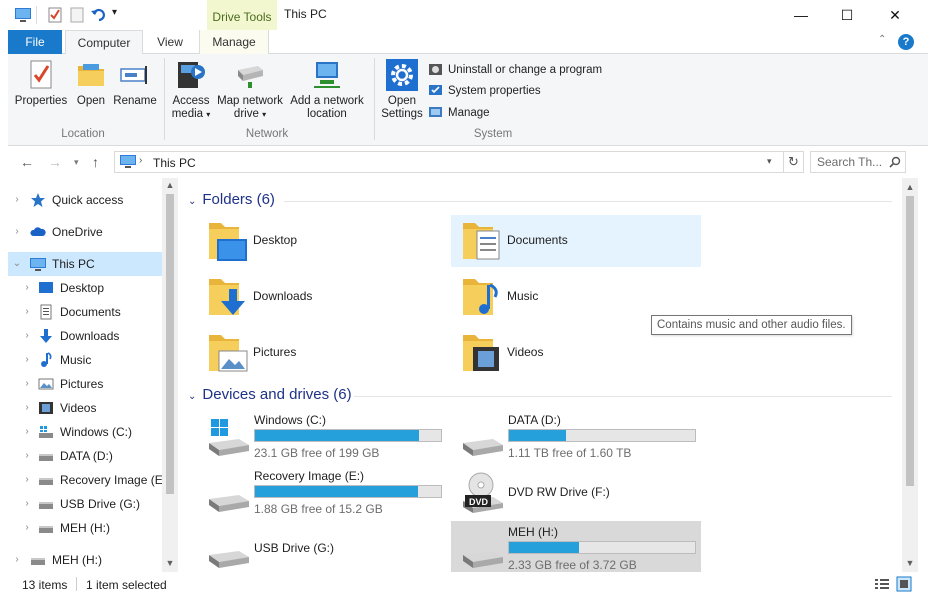  Describe the element at coordinates (515, 70) in the screenshot. I see `uninstall-program-button: Uninstall or change a program` at that location.